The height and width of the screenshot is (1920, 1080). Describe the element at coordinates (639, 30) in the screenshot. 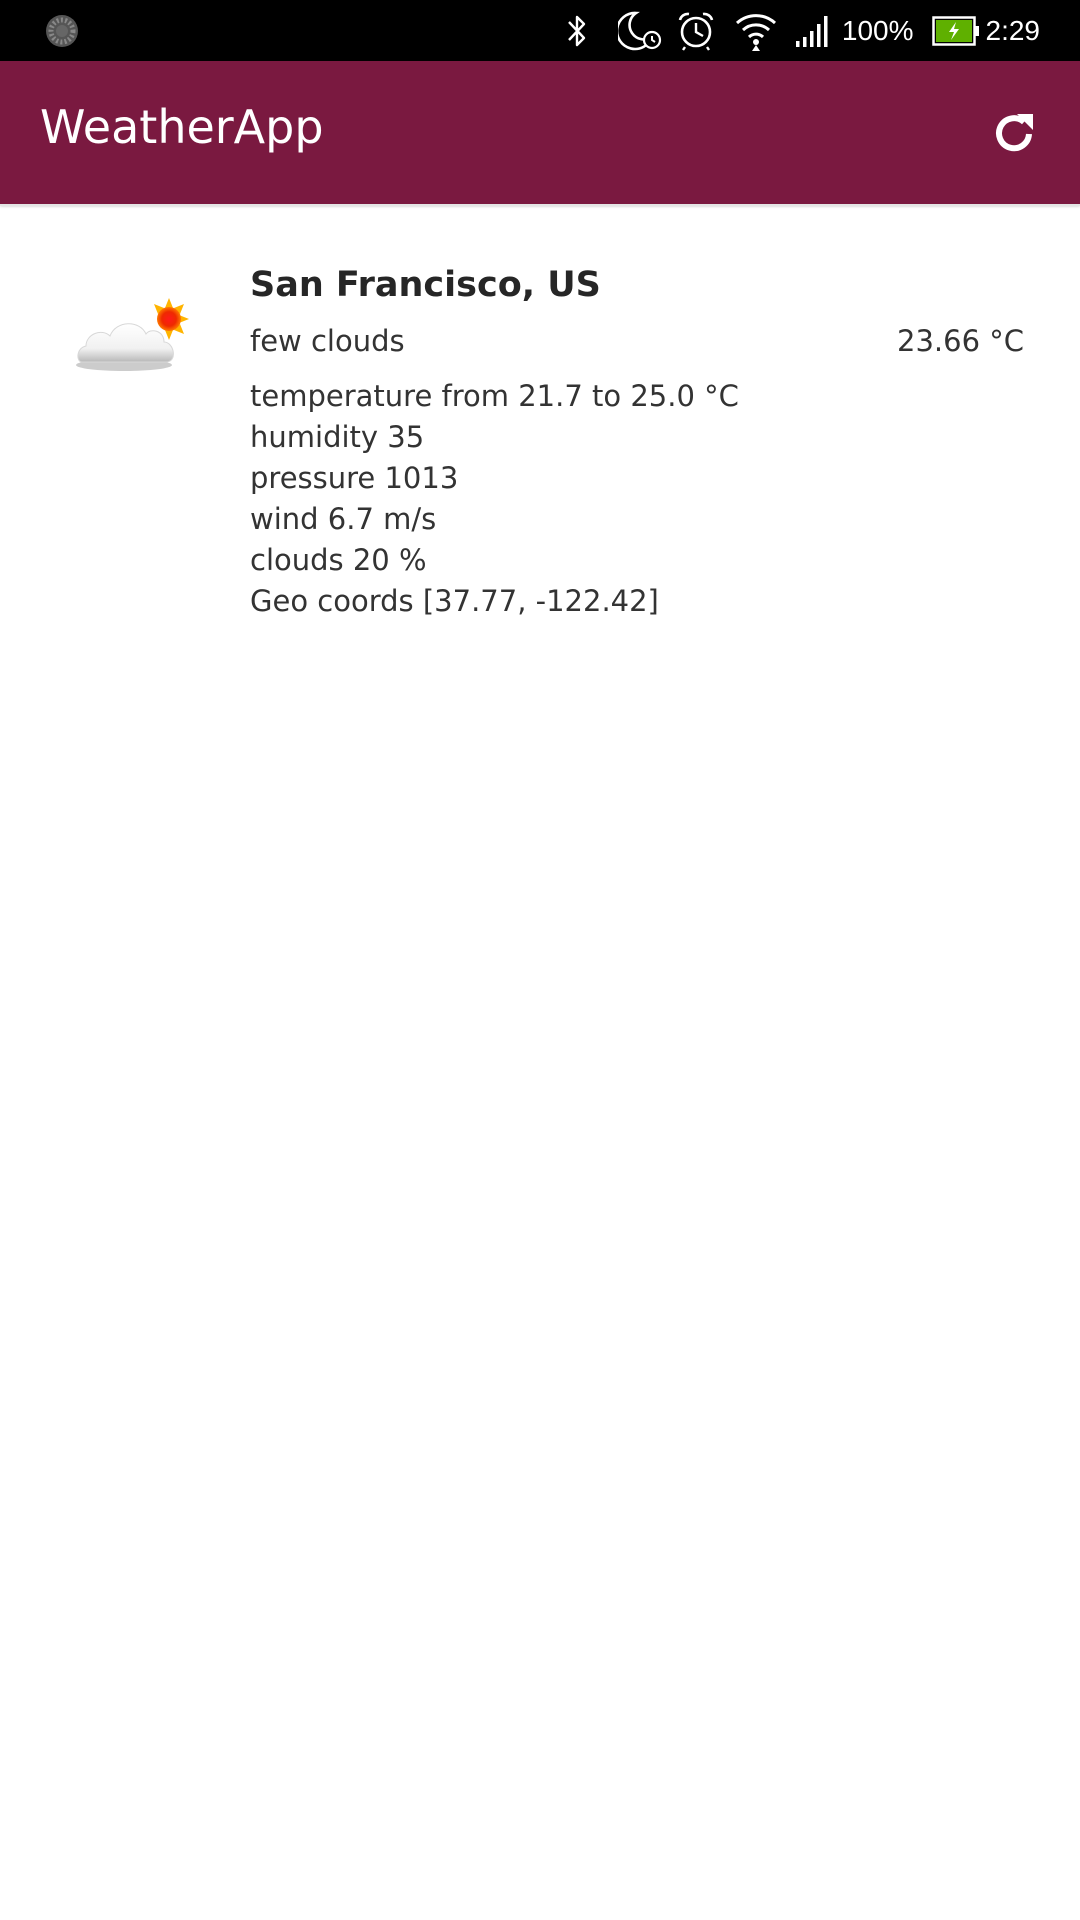

I see `do-not-disturb-icon` at that location.